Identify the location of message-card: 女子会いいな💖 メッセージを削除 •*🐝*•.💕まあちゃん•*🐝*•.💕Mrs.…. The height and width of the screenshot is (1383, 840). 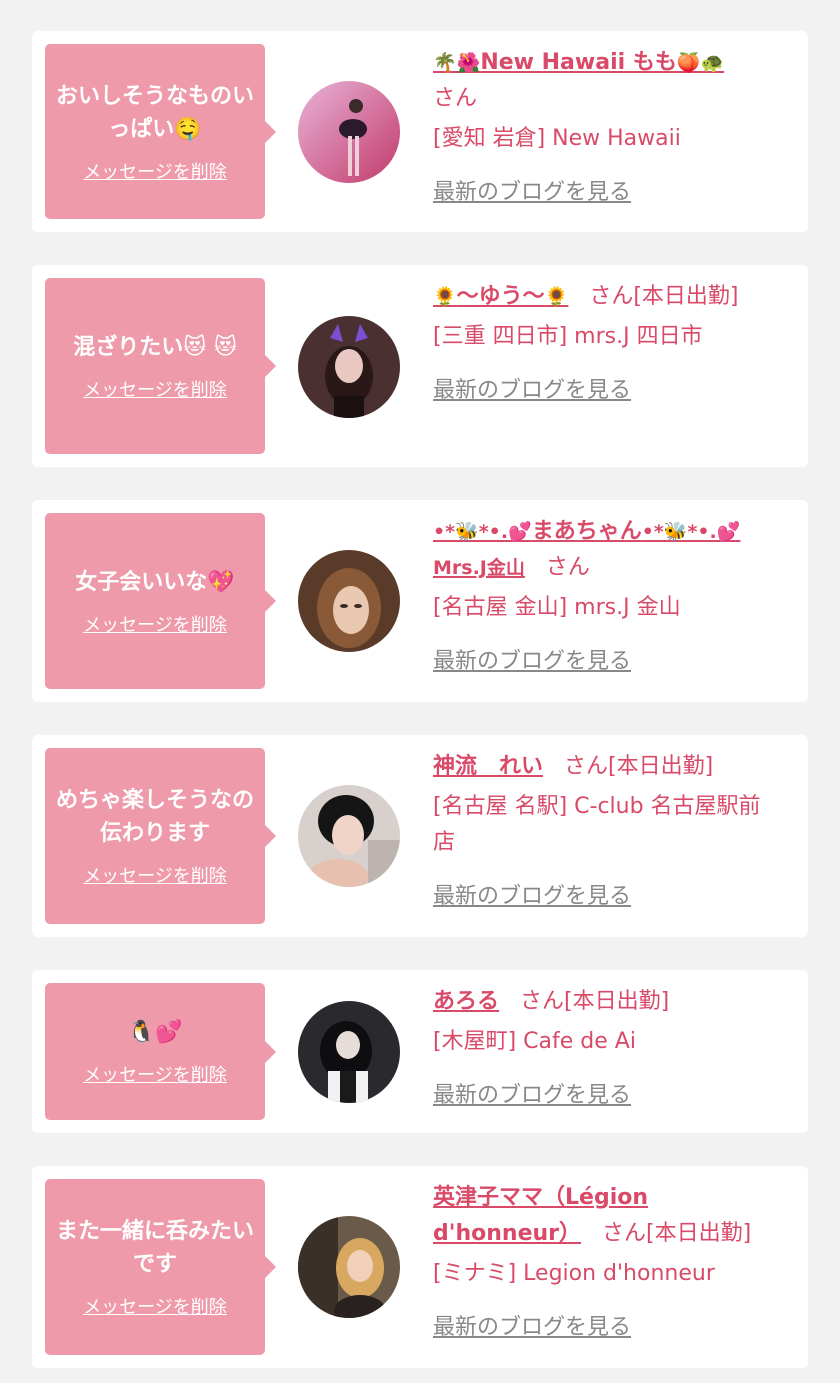
(420, 601).